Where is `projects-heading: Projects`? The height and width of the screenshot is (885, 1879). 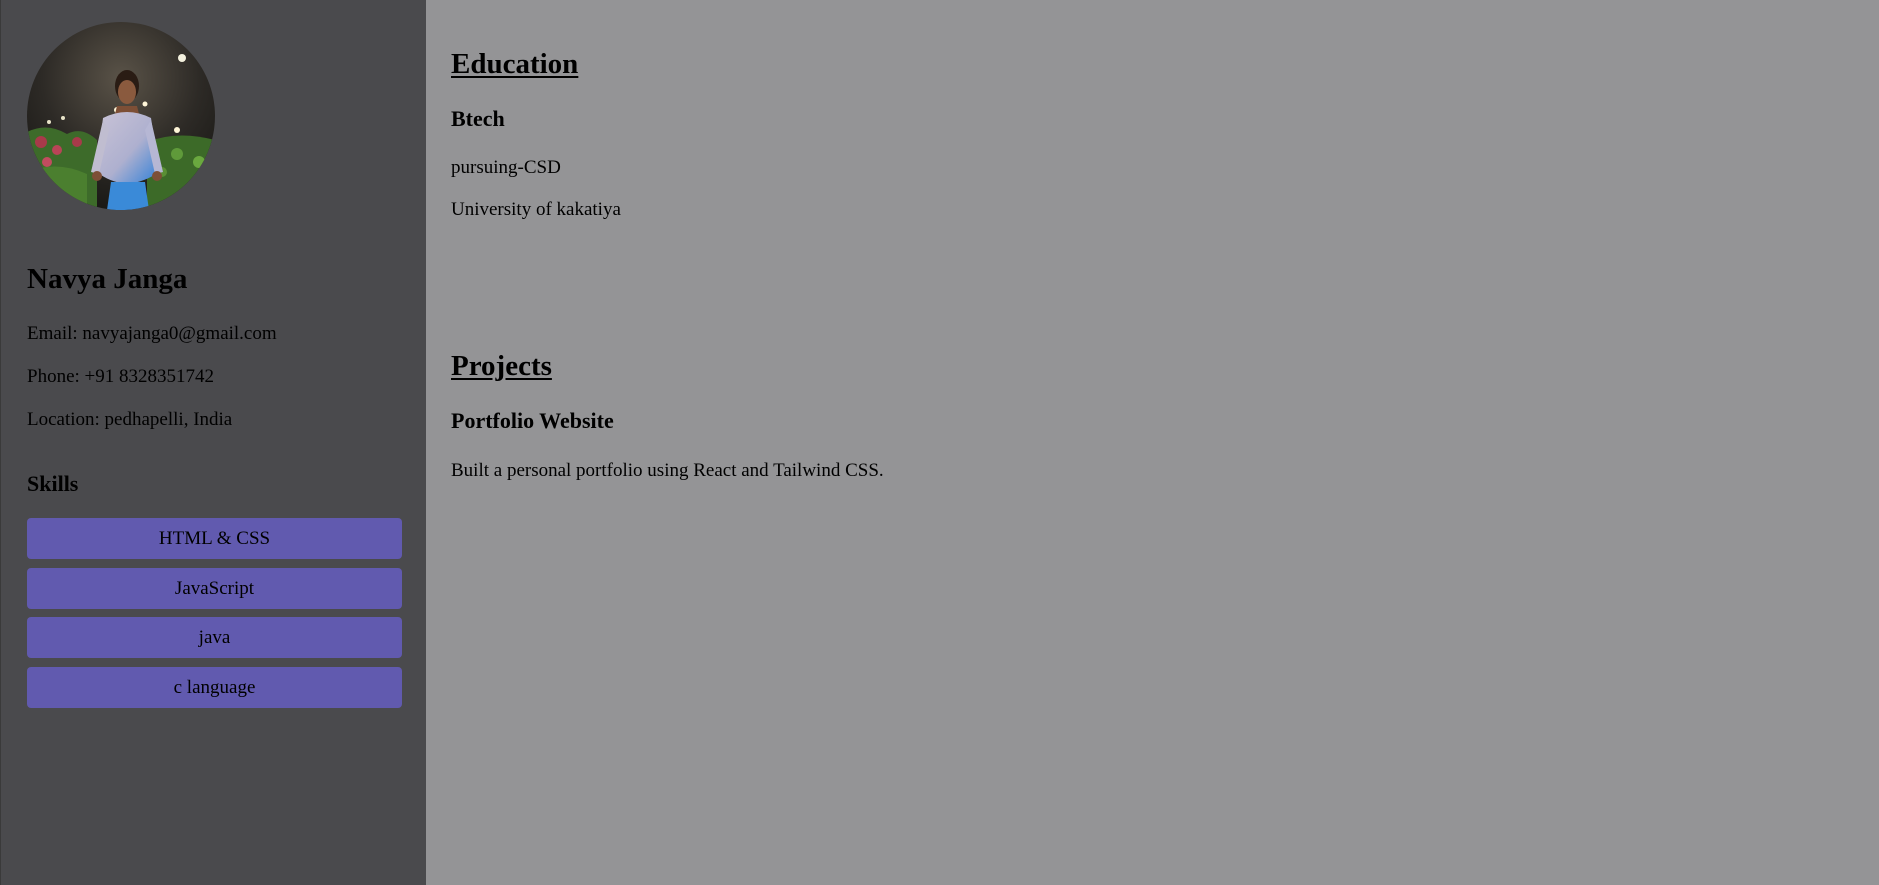 projects-heading: Projects is located at coordinates (501, 366).